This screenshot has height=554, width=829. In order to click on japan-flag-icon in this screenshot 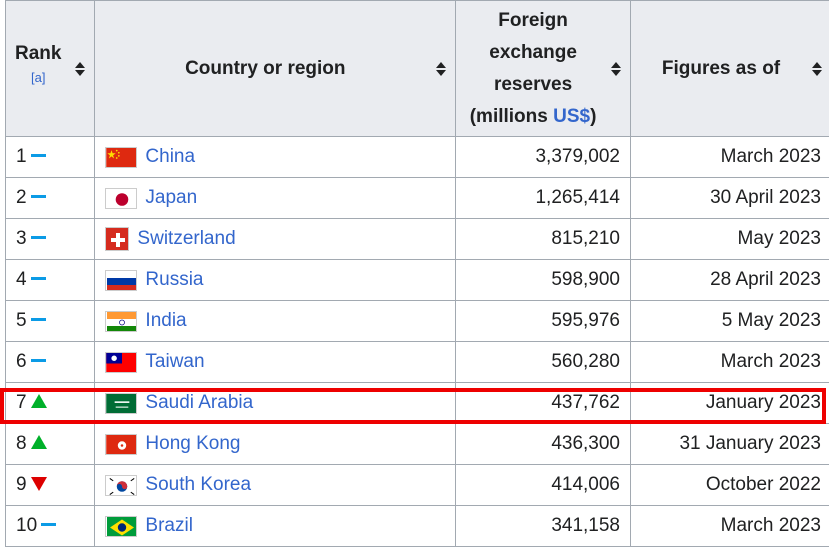, I will do `click(121, 198)`.